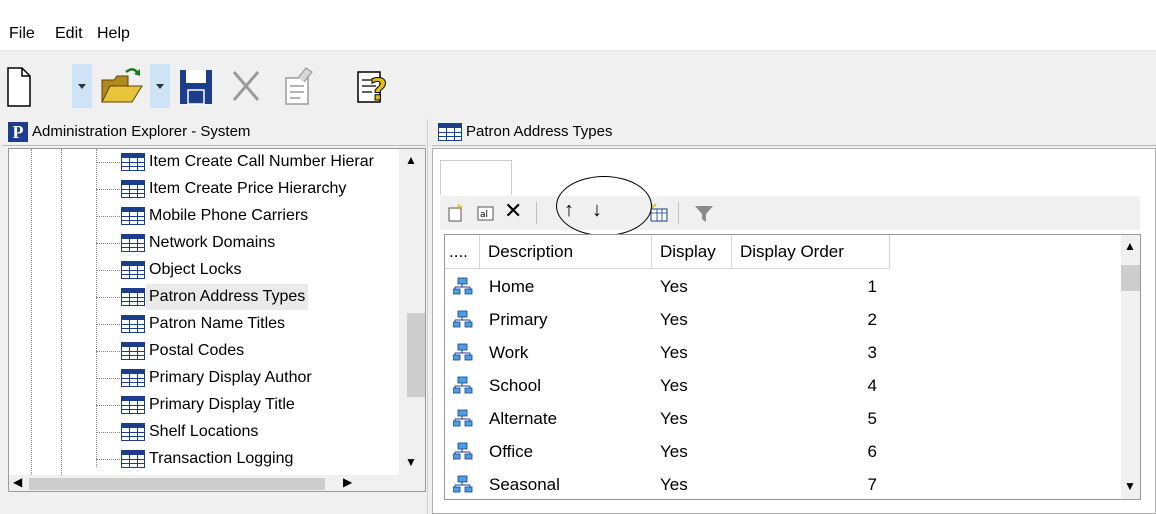  Describe the element at coordinates (566, 252) in the screenshot. I see `column-header-description: Description` at that location.